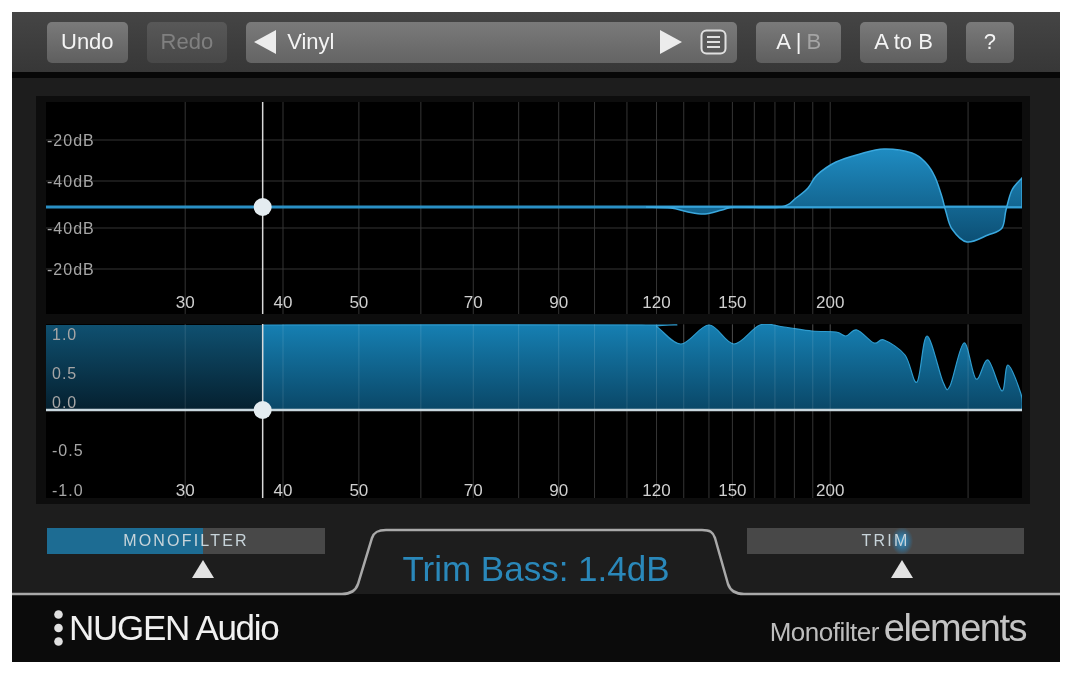  Describe the element at coordinates (824, 632) in the screenshot. I see `product-name: Monofilter` at that location.